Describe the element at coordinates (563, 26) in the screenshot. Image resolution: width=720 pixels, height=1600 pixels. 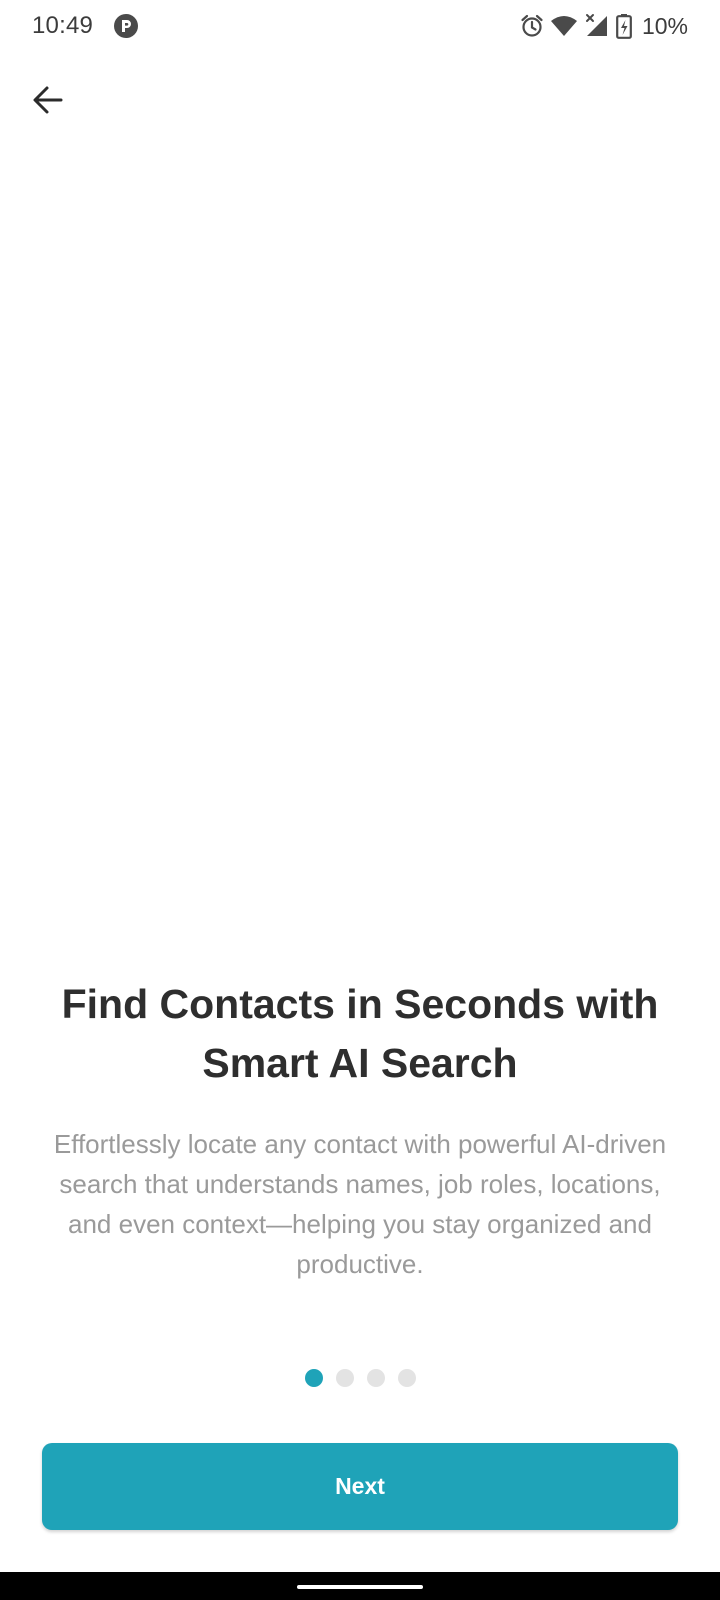
I see `wifi-icon` at that location.